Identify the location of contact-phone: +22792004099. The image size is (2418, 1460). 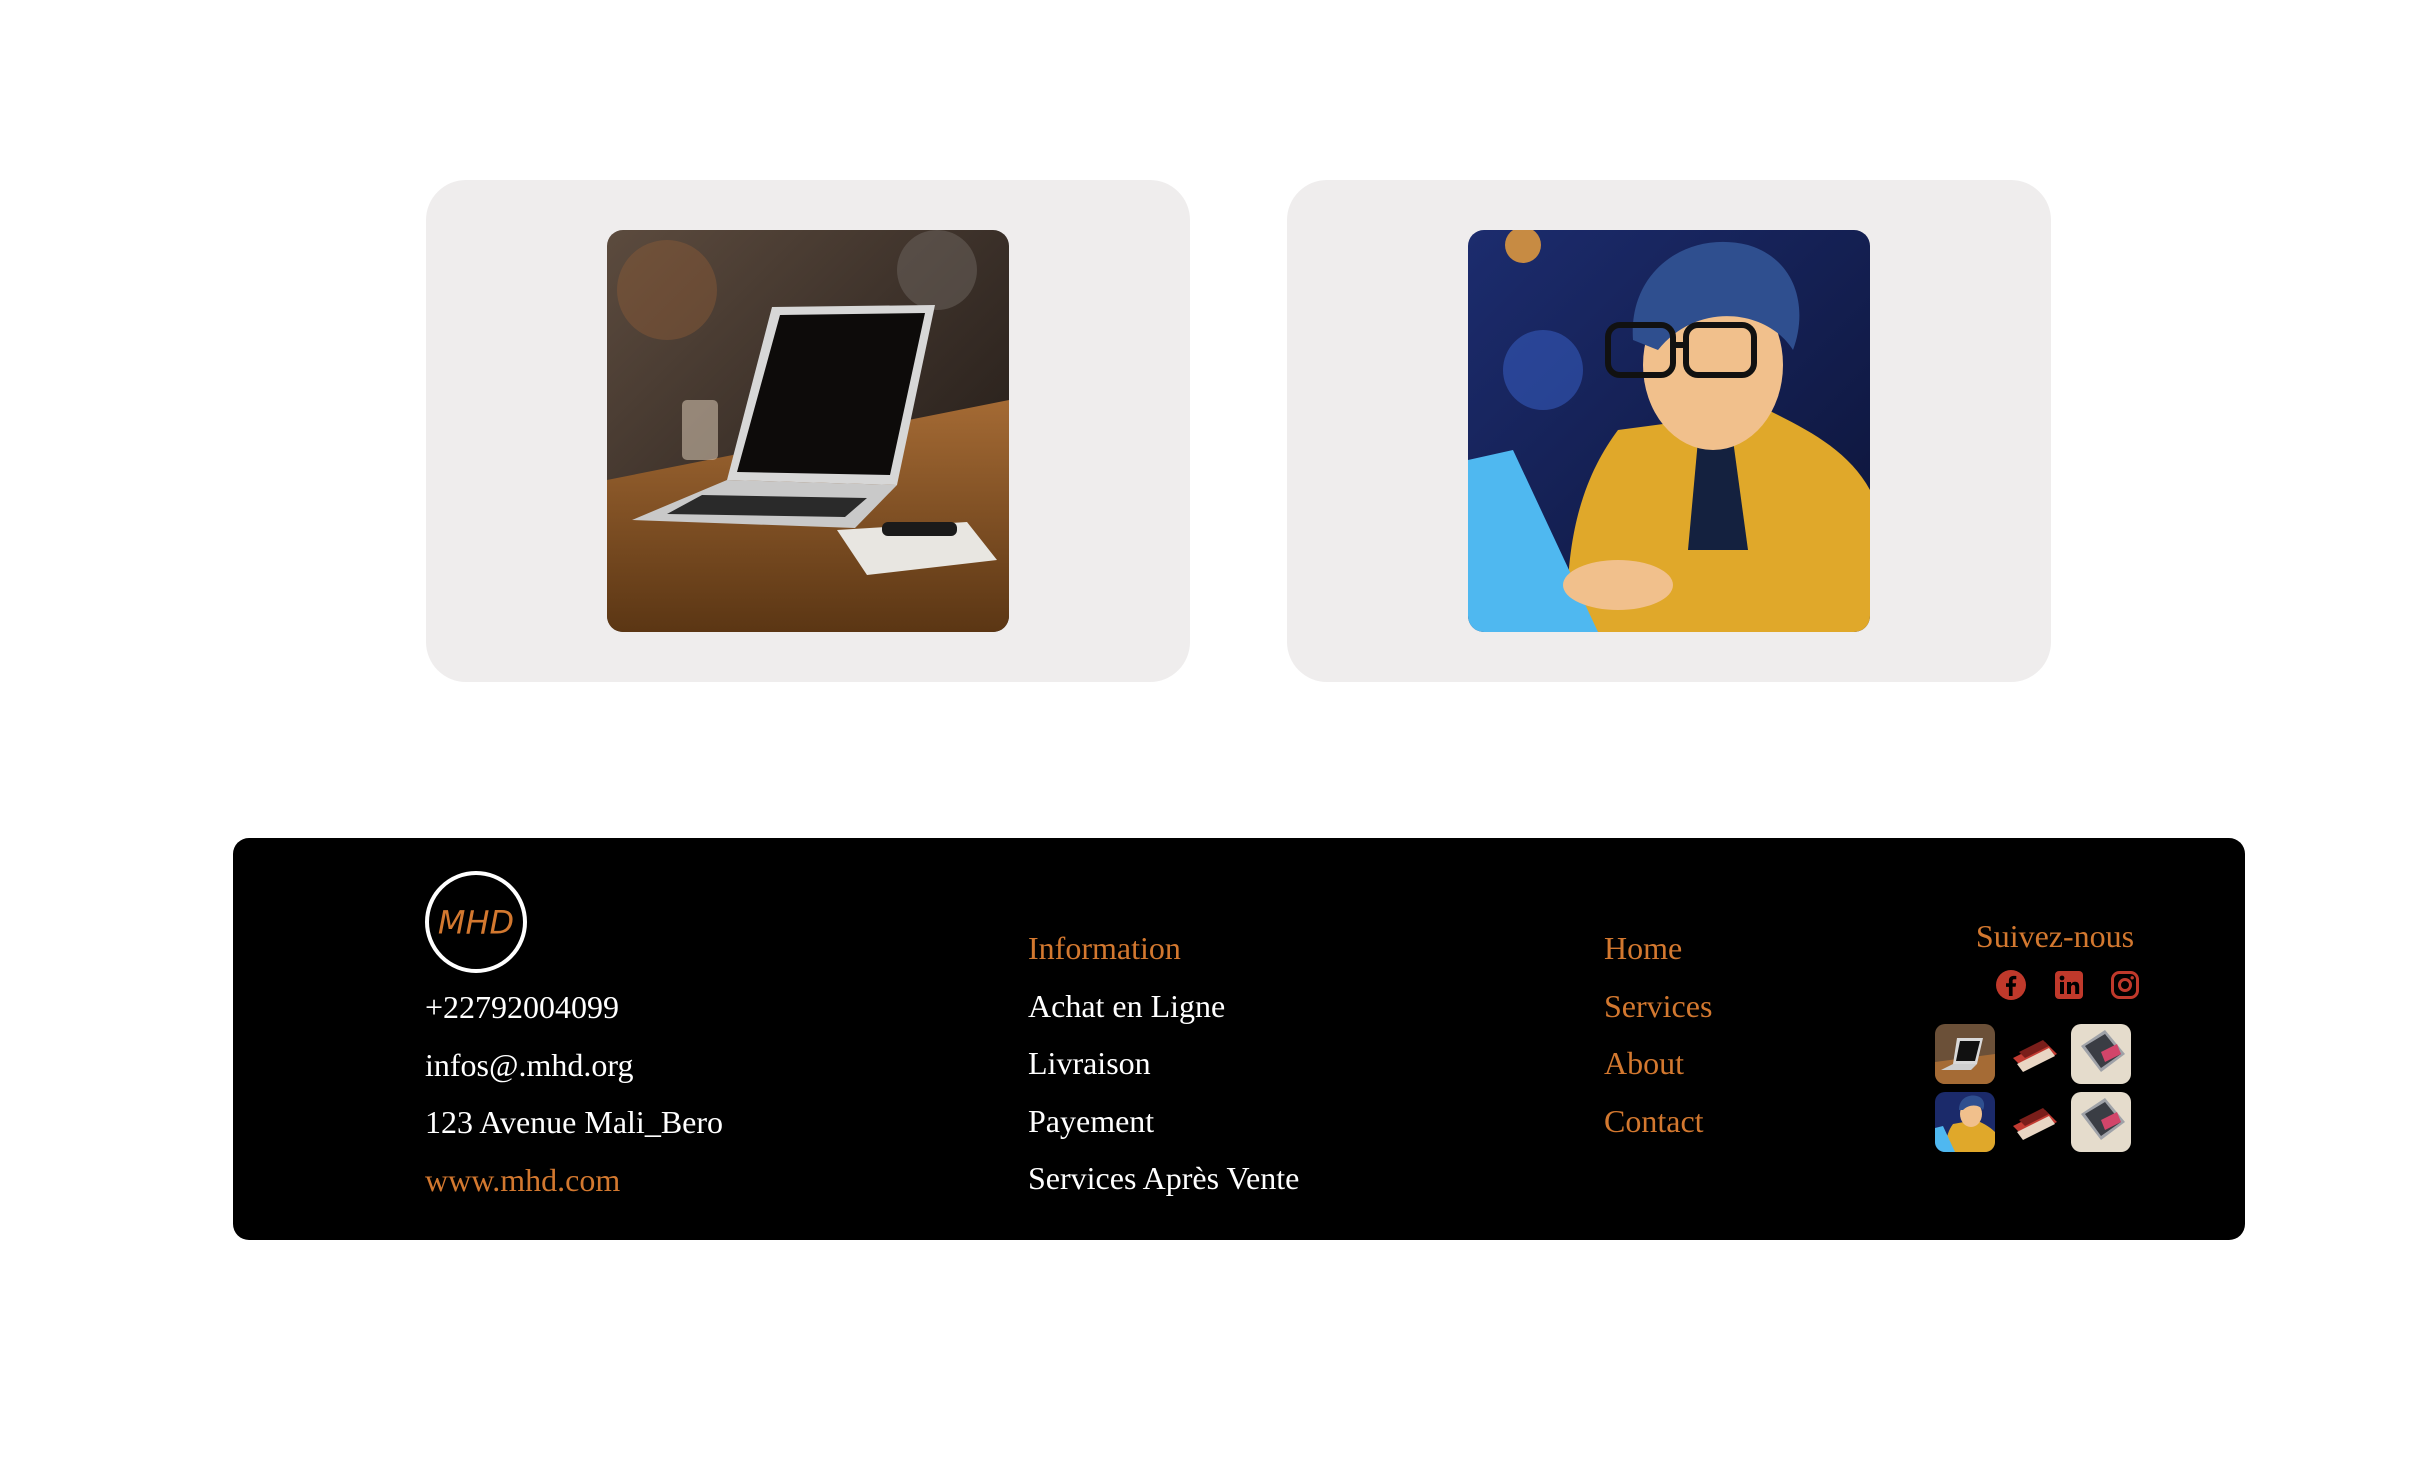
(522, 1007).